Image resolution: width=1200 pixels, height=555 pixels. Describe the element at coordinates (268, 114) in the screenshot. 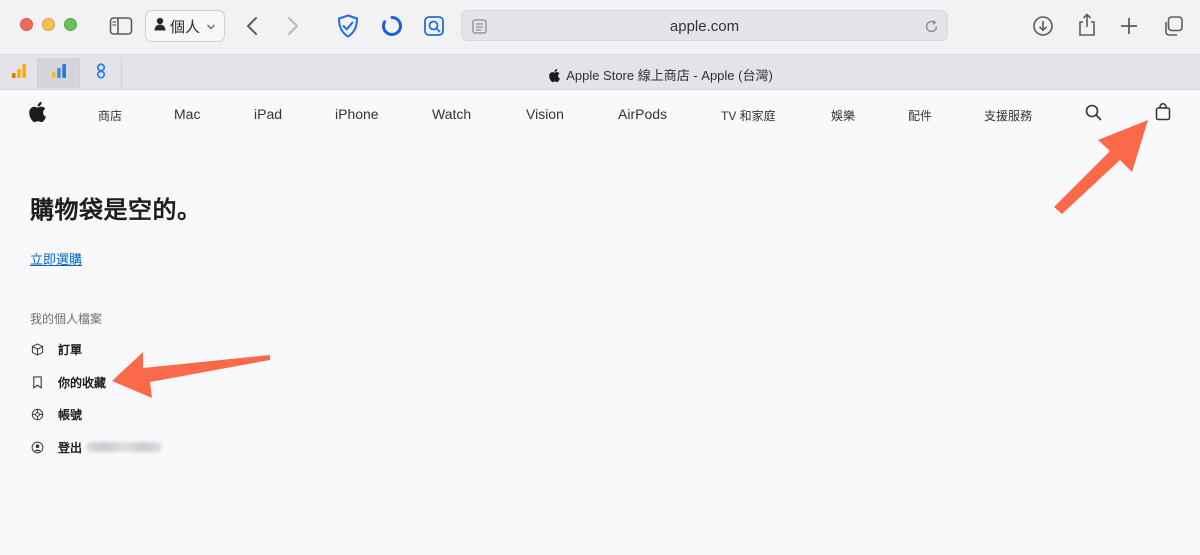

I see `nav-item-ipad: iPad` at that location.